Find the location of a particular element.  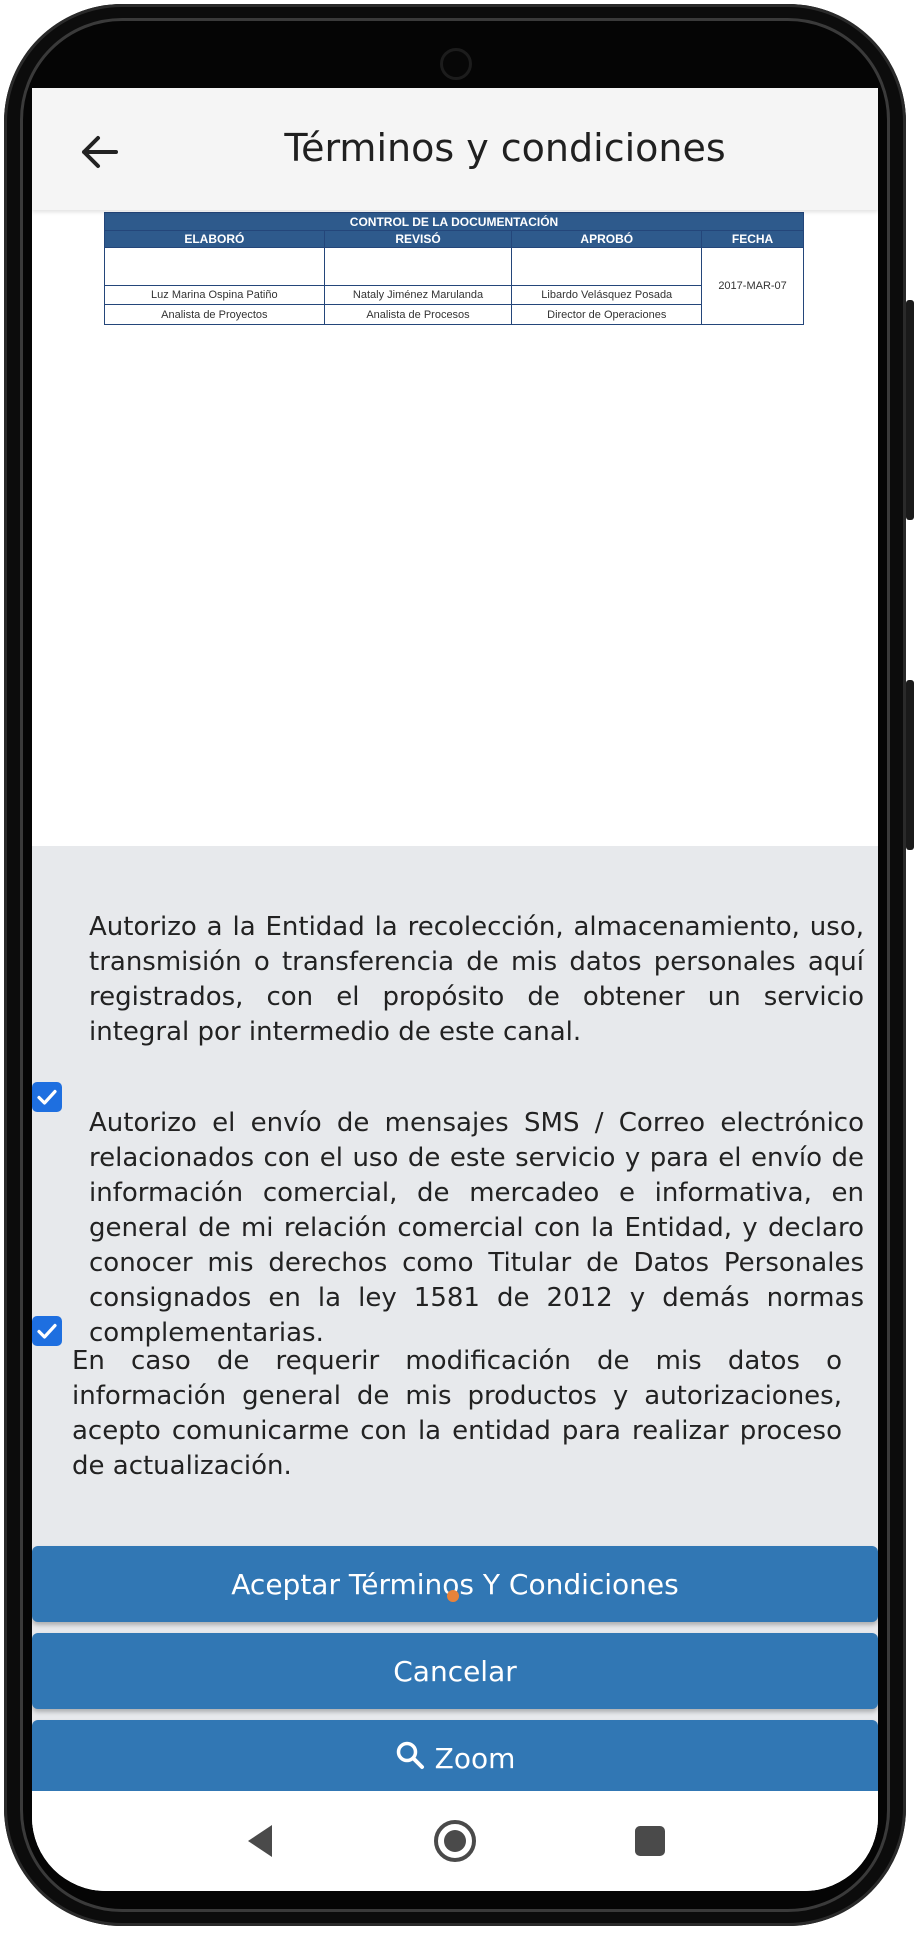

role-cell: Analista de Procesos is located at coordinates (418, 314).